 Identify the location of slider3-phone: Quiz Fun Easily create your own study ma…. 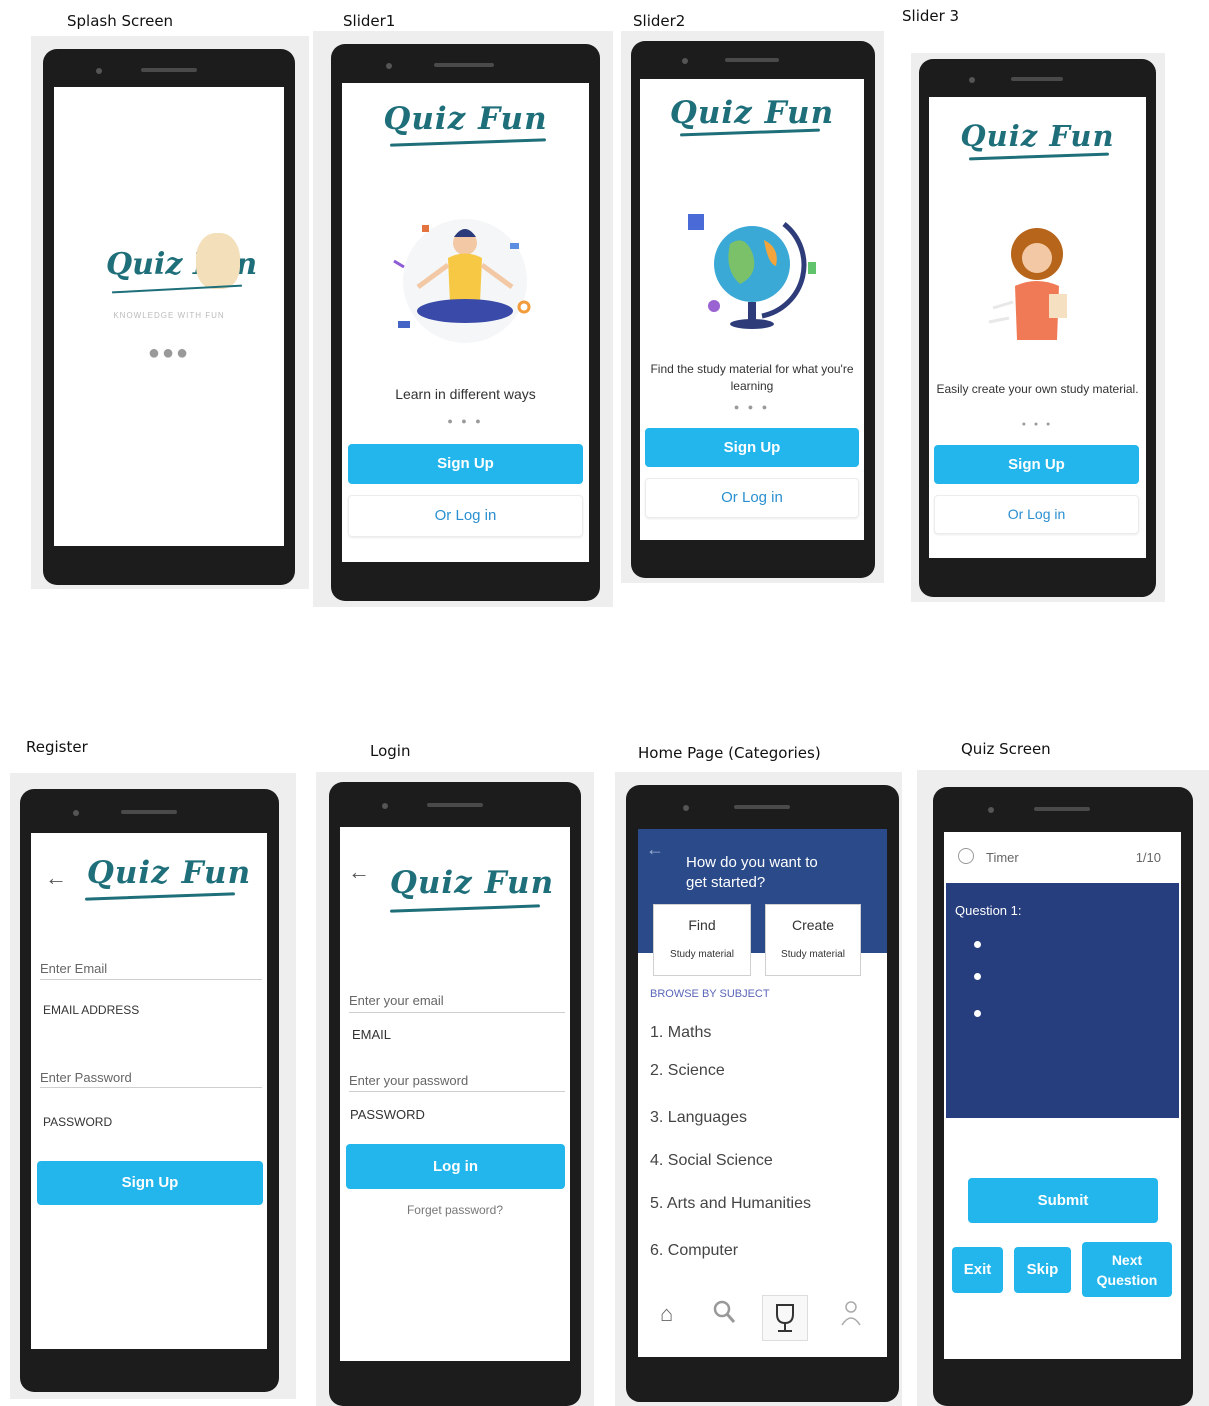
(1037, 328).